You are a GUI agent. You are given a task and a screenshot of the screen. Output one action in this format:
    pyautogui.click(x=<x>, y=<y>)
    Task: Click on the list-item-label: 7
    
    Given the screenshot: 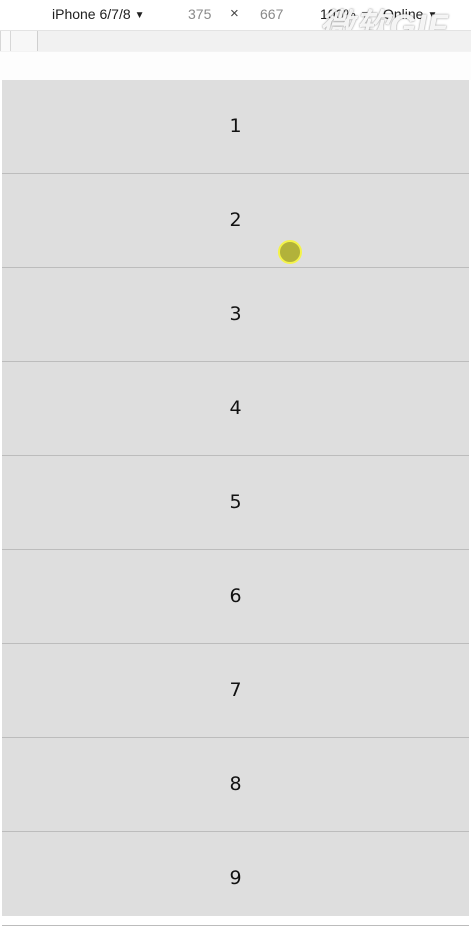 What is the action you would take?
    pyautogui.click(x=235, y=690)
    